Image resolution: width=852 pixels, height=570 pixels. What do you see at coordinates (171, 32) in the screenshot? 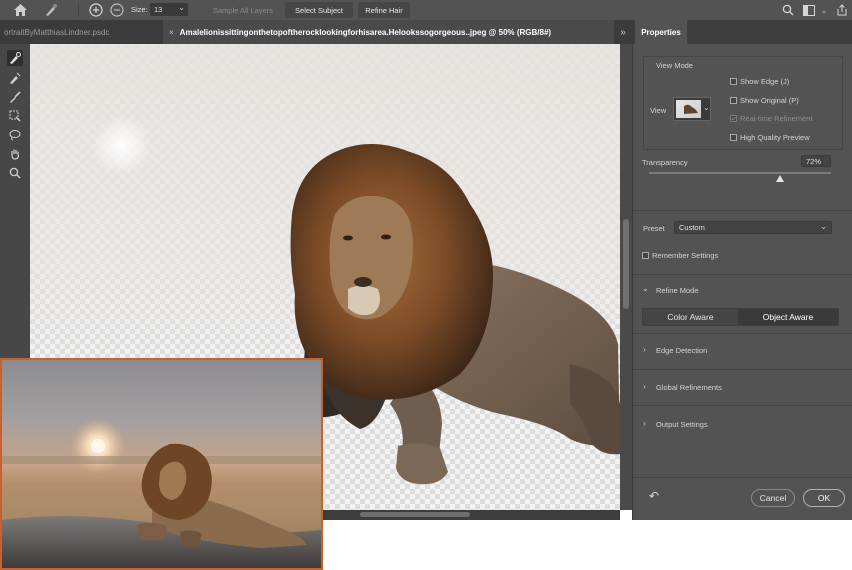
I see `tab-close-icon: ×` at bounding box center [171, 32].